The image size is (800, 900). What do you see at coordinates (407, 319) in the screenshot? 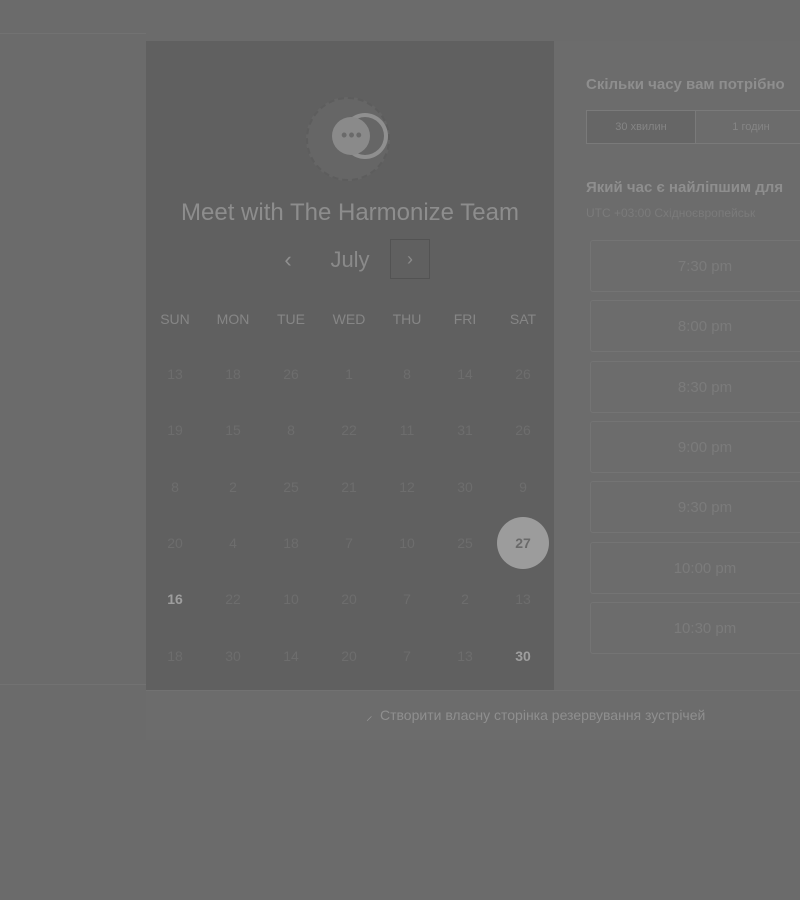
I see `weekday-label: THU` at bounding box center [407, 319].